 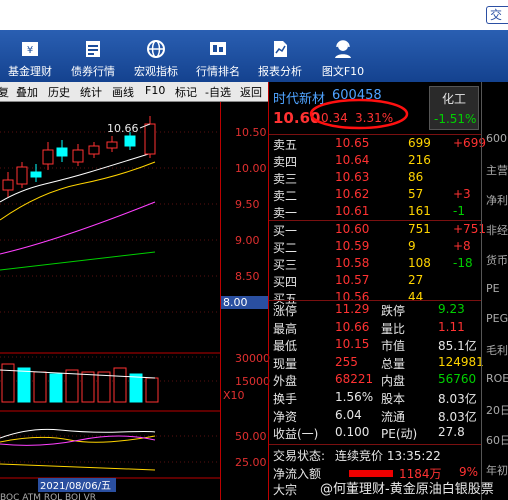 What do you see at coordinates (285, 231) in the screenshot?
I see `bid-label: 买一` at bounding box center [285, 231].